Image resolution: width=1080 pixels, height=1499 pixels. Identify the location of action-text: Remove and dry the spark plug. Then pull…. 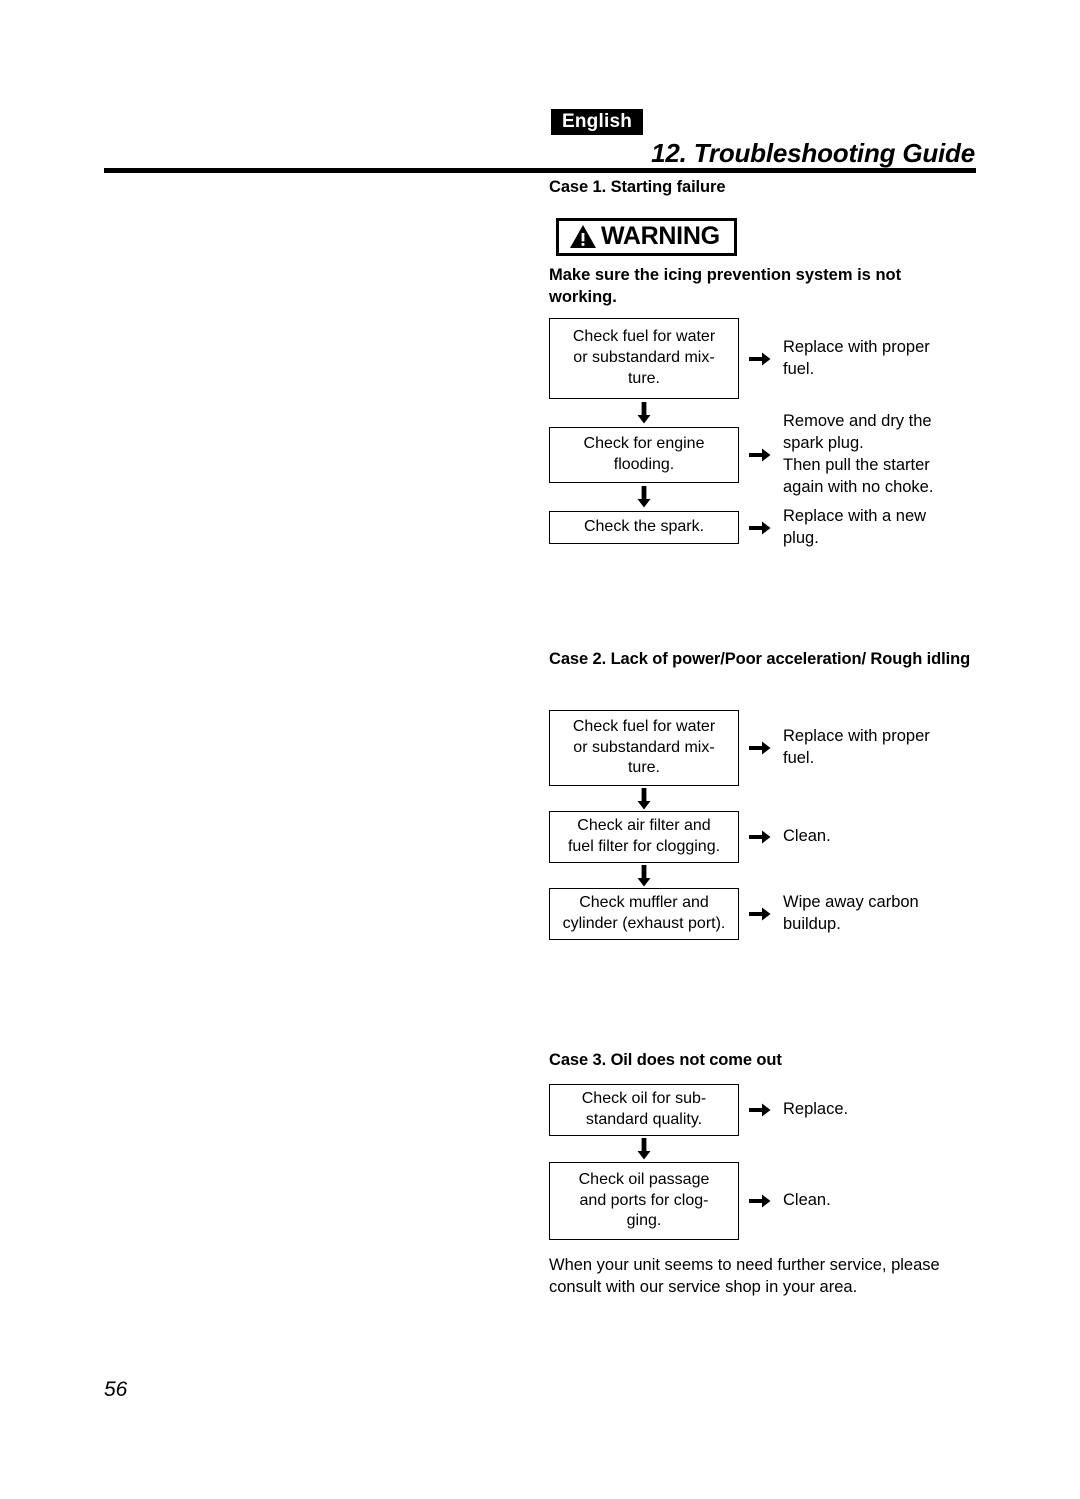
(879, 455).